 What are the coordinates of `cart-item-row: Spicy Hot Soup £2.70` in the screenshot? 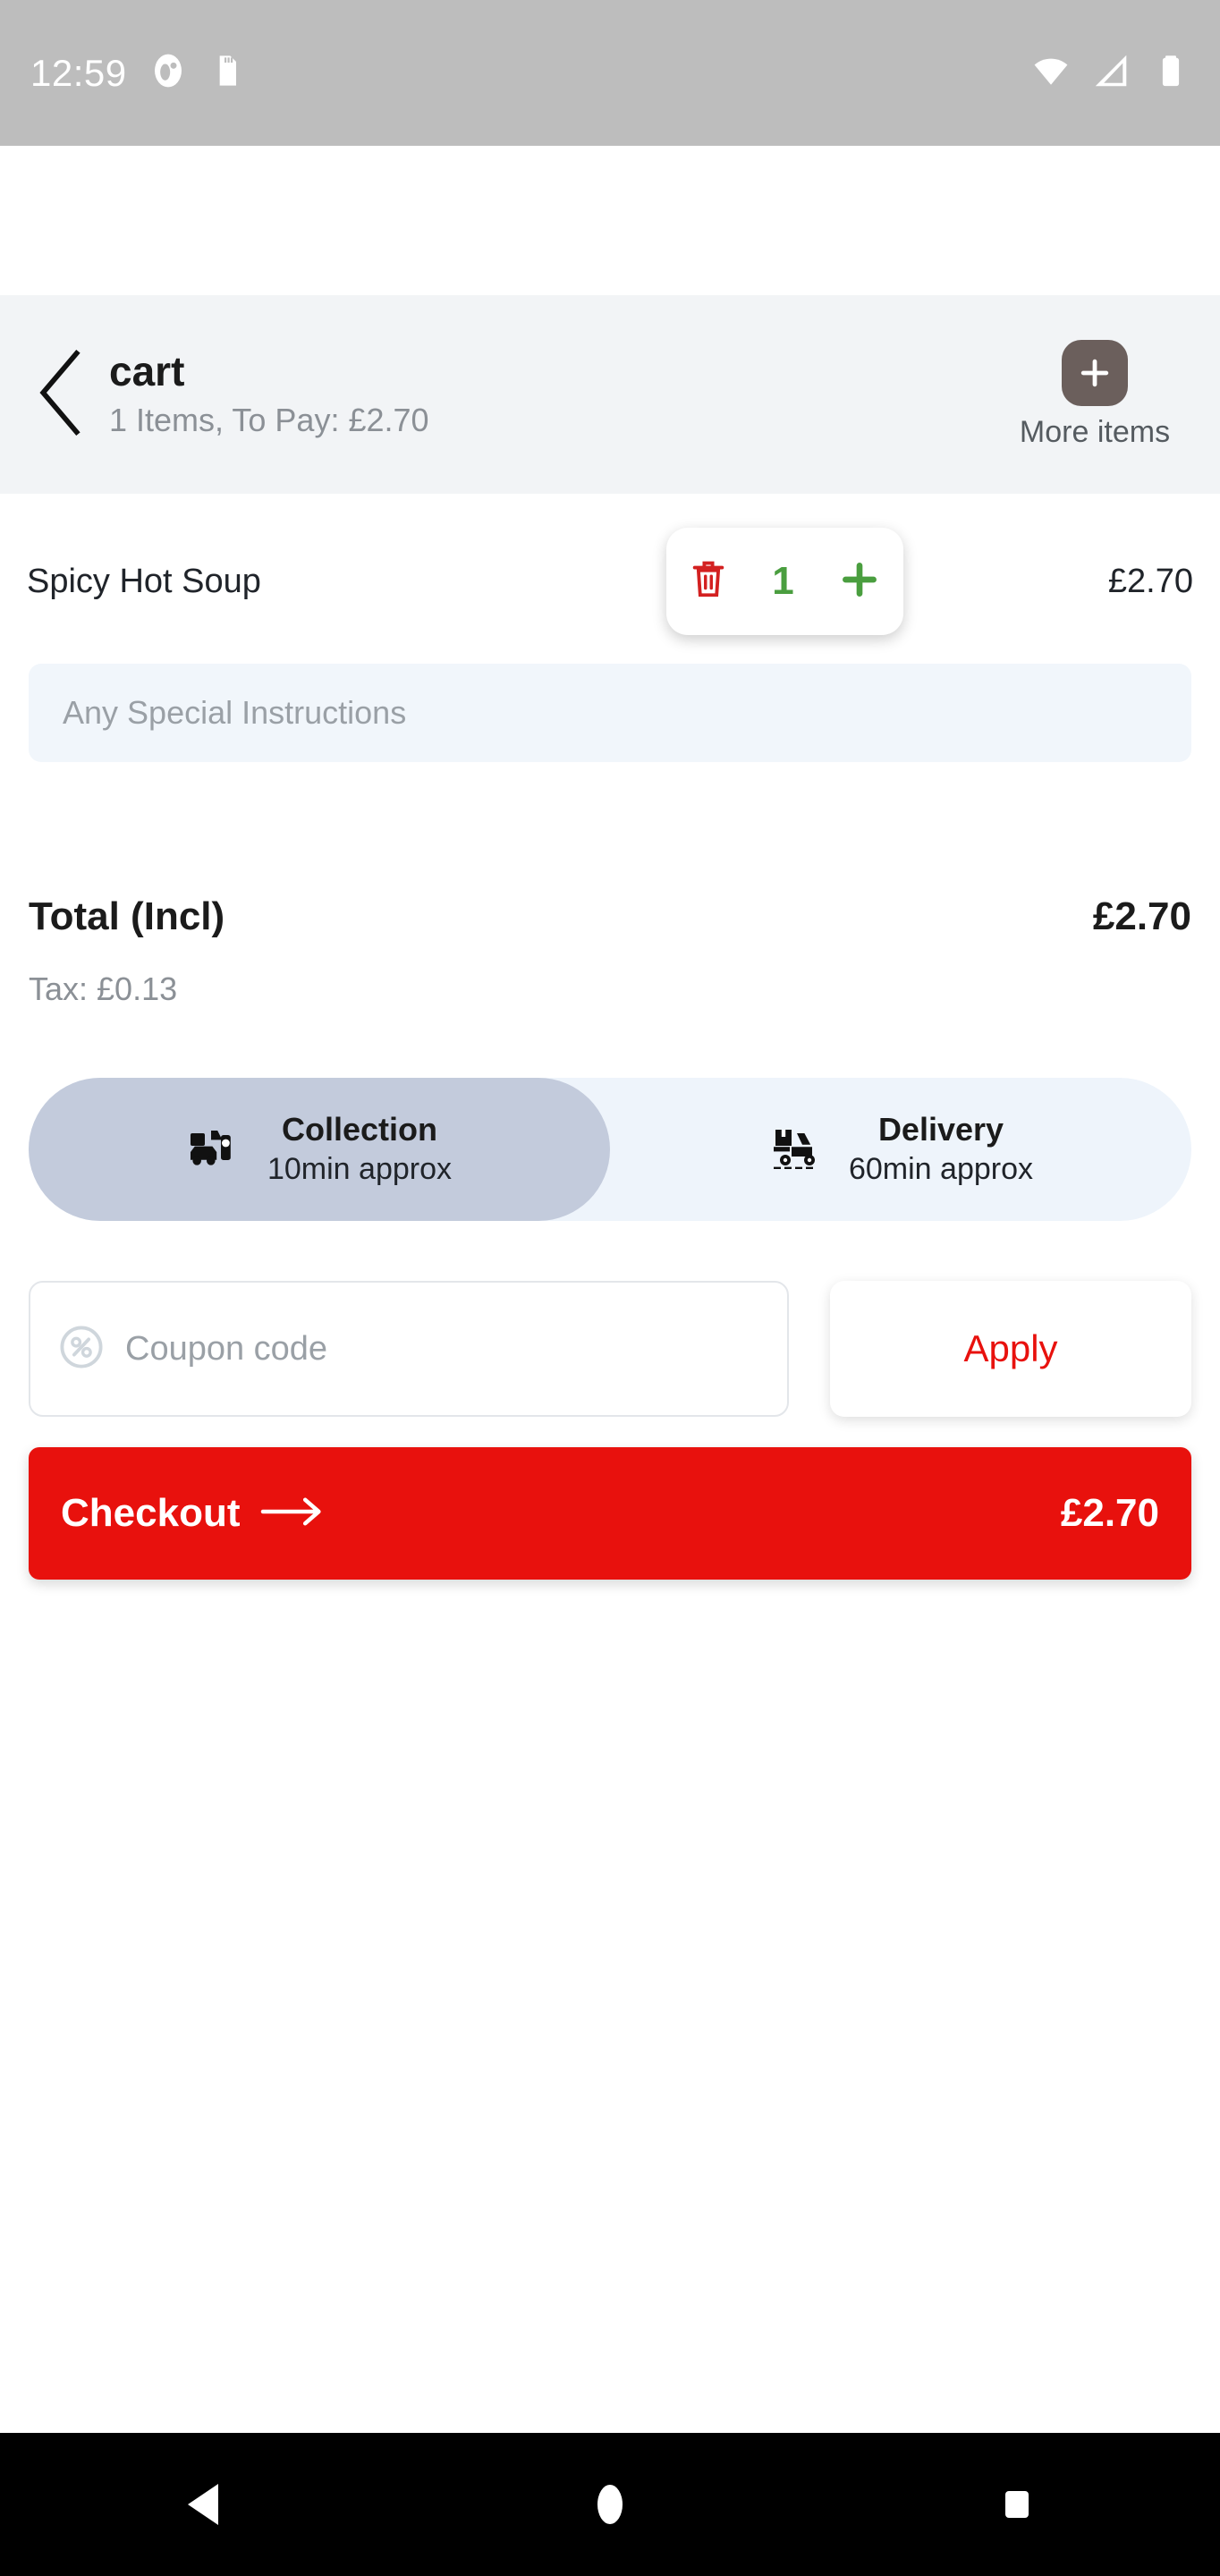 It's located at (610, 581).